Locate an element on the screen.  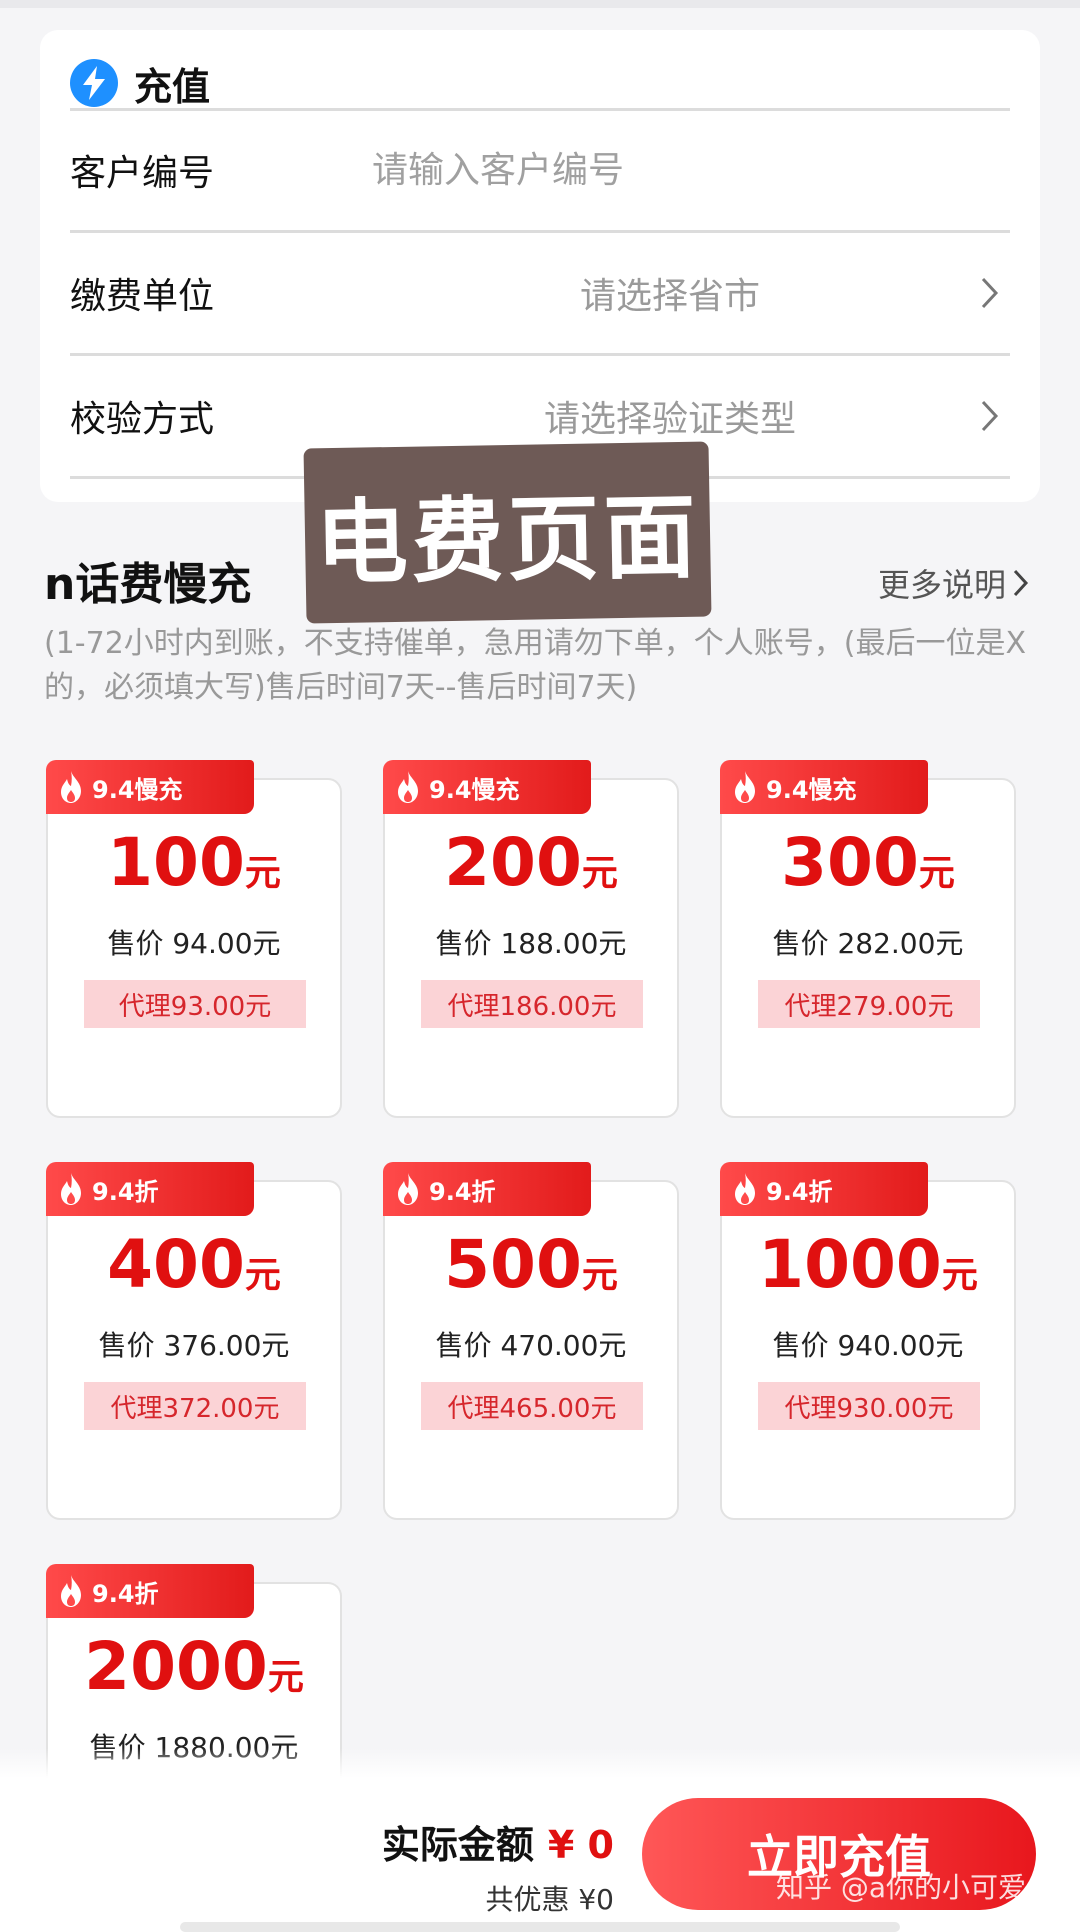
form-title: 充值 is located at coordinates (172, 86).